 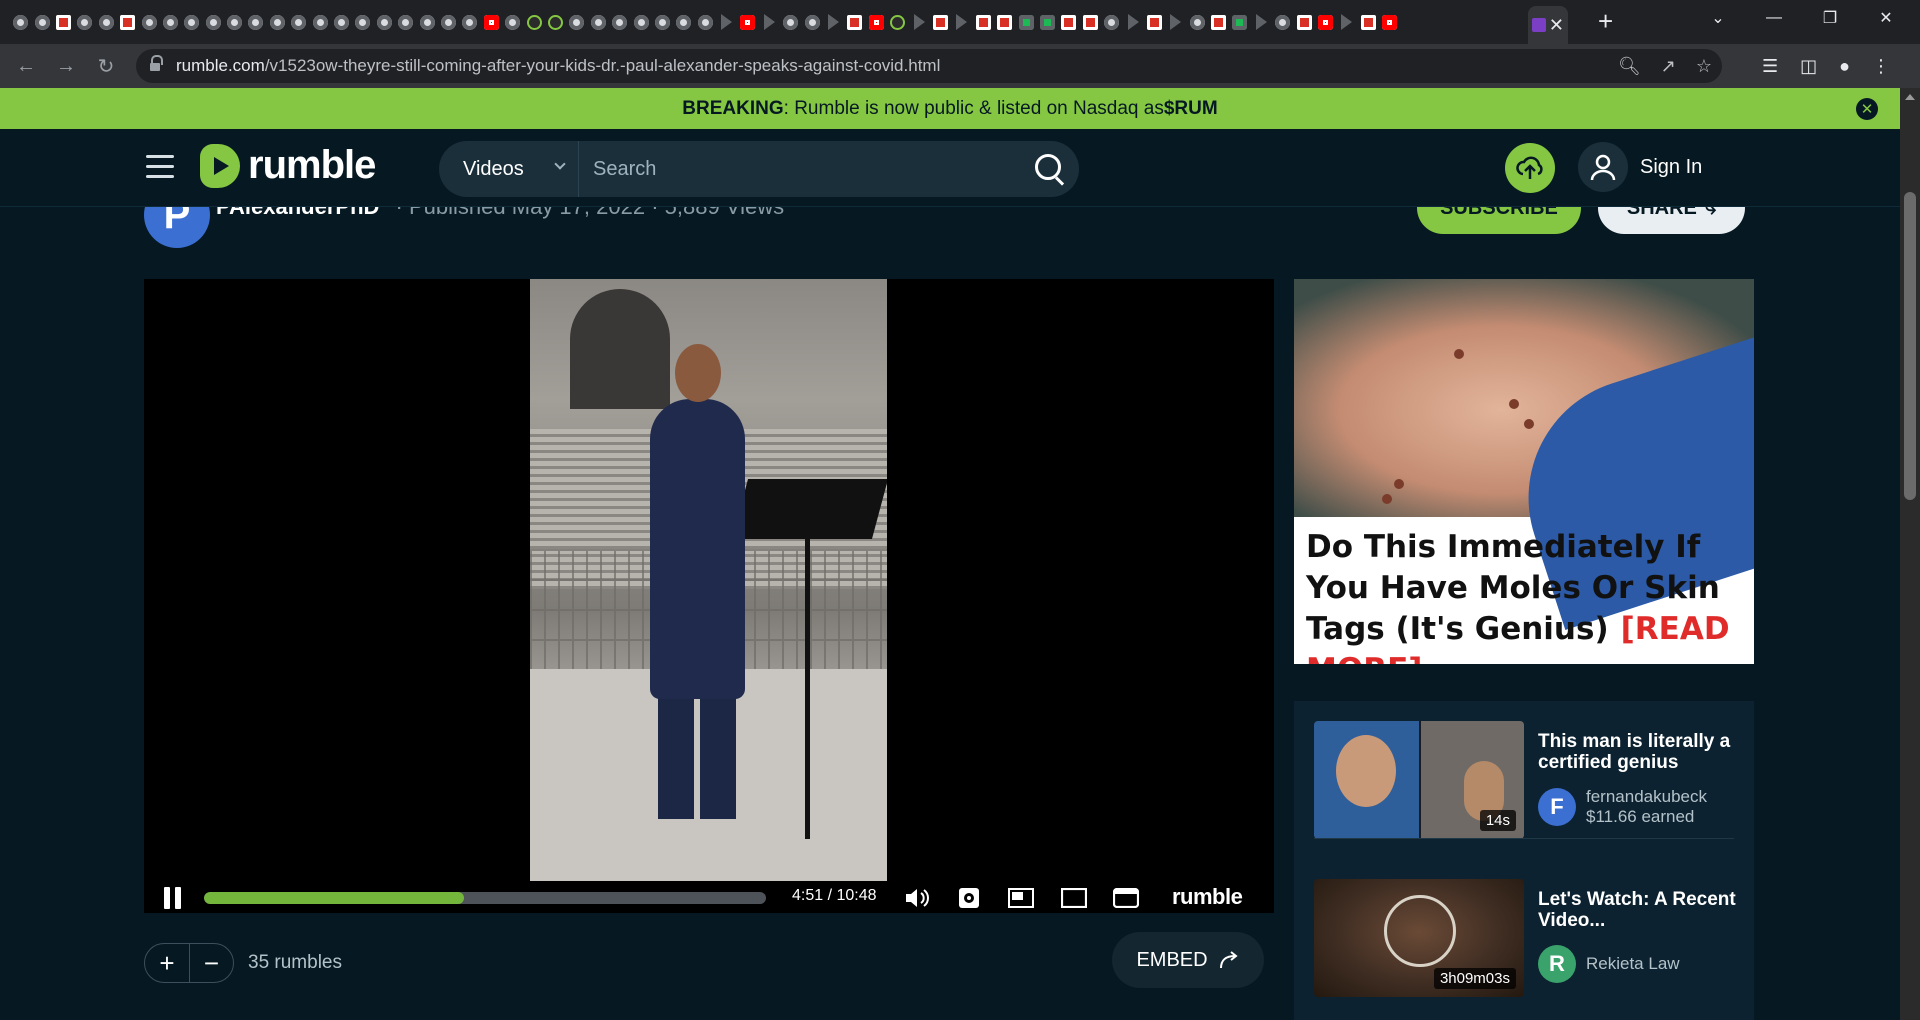 What do you see at coordinates (1881, 66) in the screenshot?
I see `menu-kebab-icon: ⋮` at bounding box center [1881, 66].